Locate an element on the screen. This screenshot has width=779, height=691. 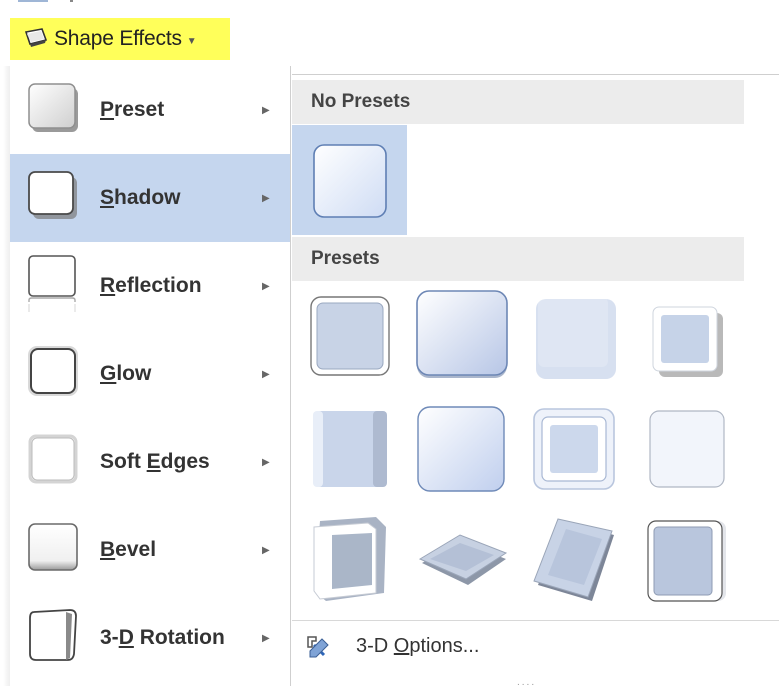
glow-icon is located at coordinates (54, 374).